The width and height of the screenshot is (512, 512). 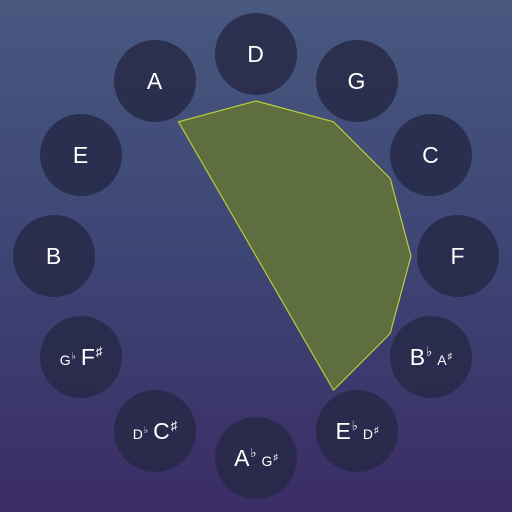 I want to click on note-button-b-flat: A♯ B♭ A♯, so click(x=430, y=357).